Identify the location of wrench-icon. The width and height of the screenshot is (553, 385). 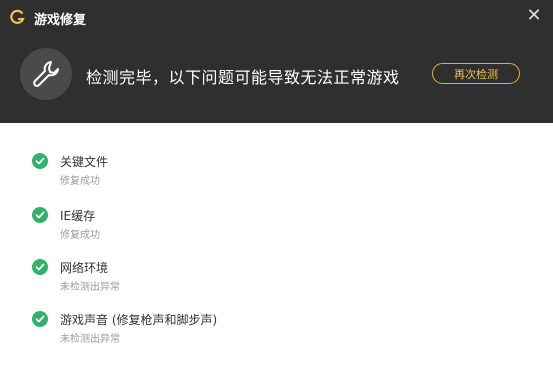
(46, 74).